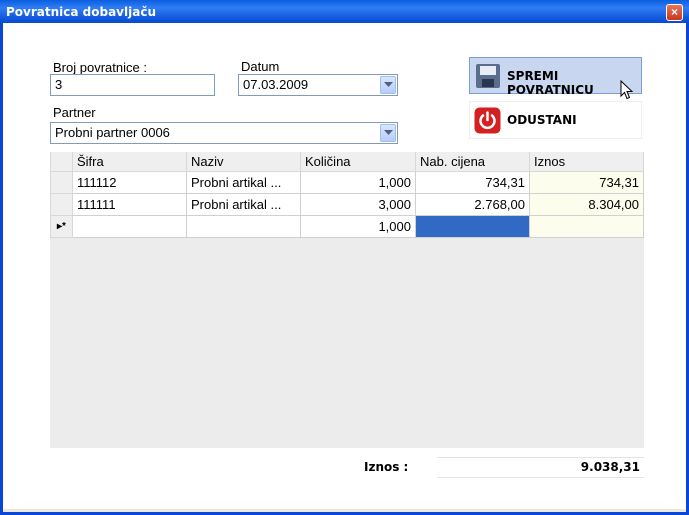  I want to click on datum-value: 07.03.2009, so click(276, 84).